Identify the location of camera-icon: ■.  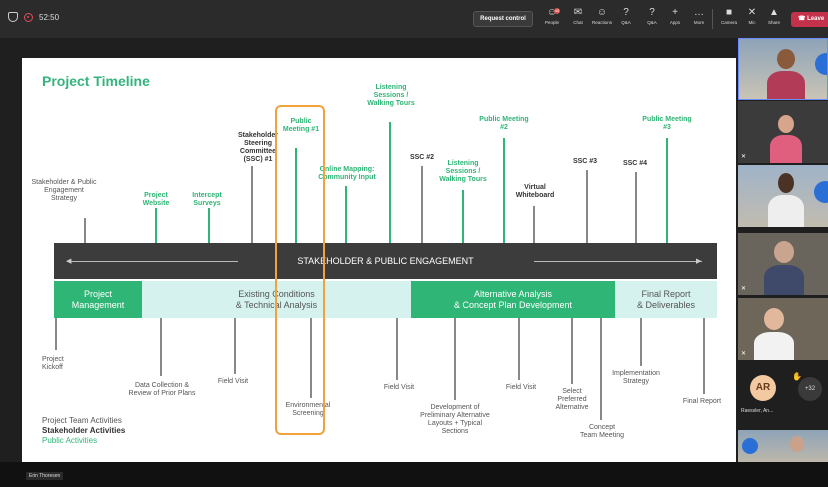
(729, 12).